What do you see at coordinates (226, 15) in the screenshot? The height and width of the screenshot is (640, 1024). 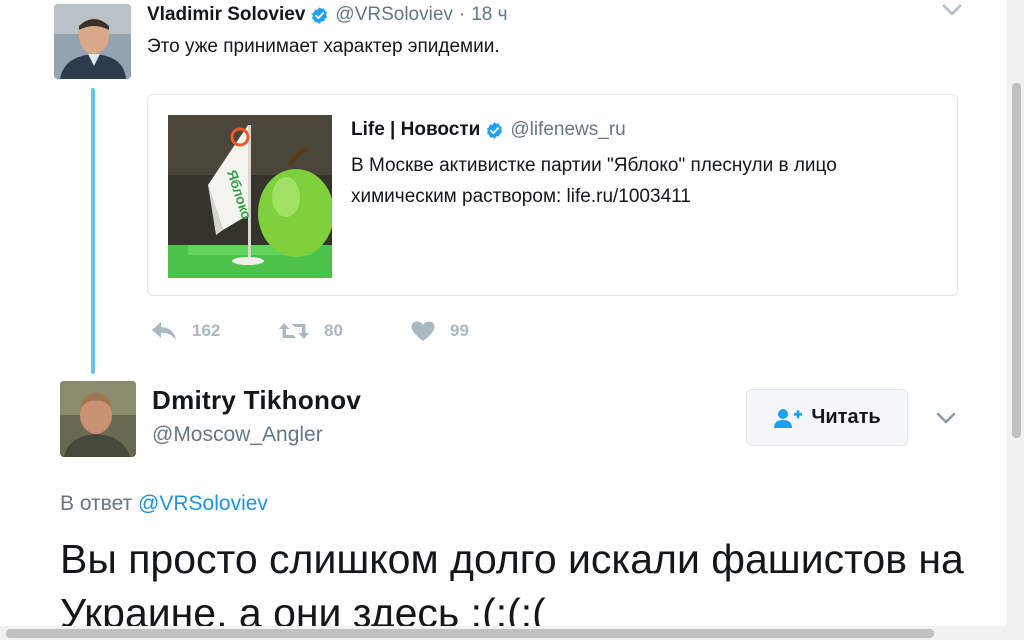 I see `author-name: Vladimir Soloviev` at bounding box center [226, 15].